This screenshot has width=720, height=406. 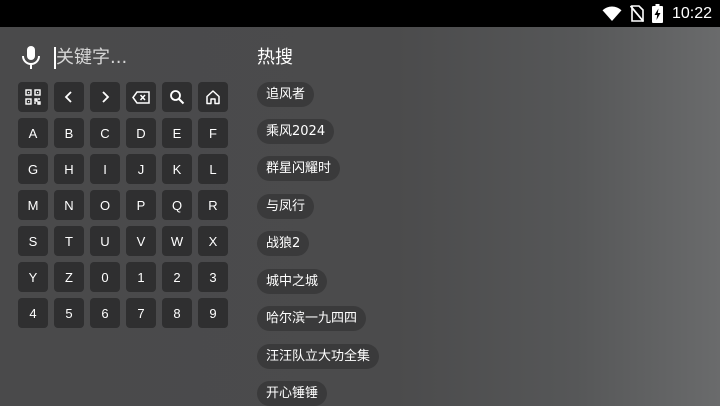 I want to click on search-icon, so click(x=177, y=97).